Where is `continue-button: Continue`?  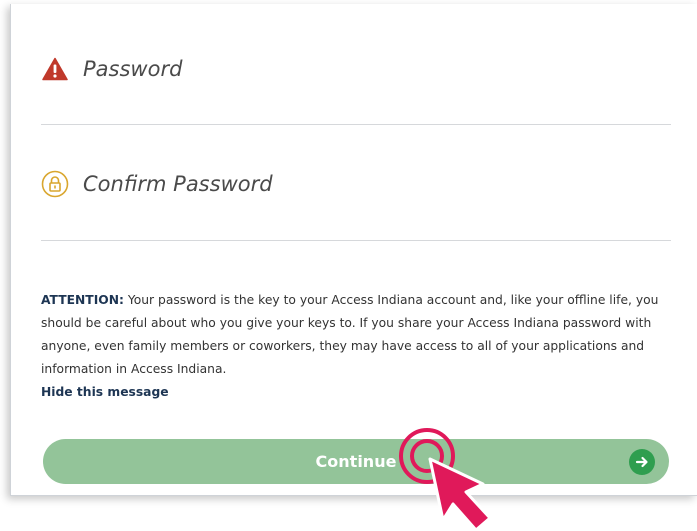 continue-button: Continue is located at coordinates (356, 461).